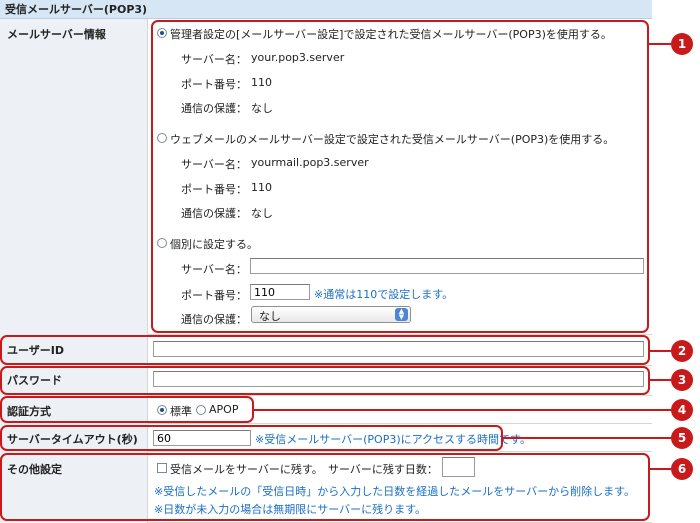 This screenshot has width=700, height=523. I want to click on callout-badge-5: 5, so click(682, 438).